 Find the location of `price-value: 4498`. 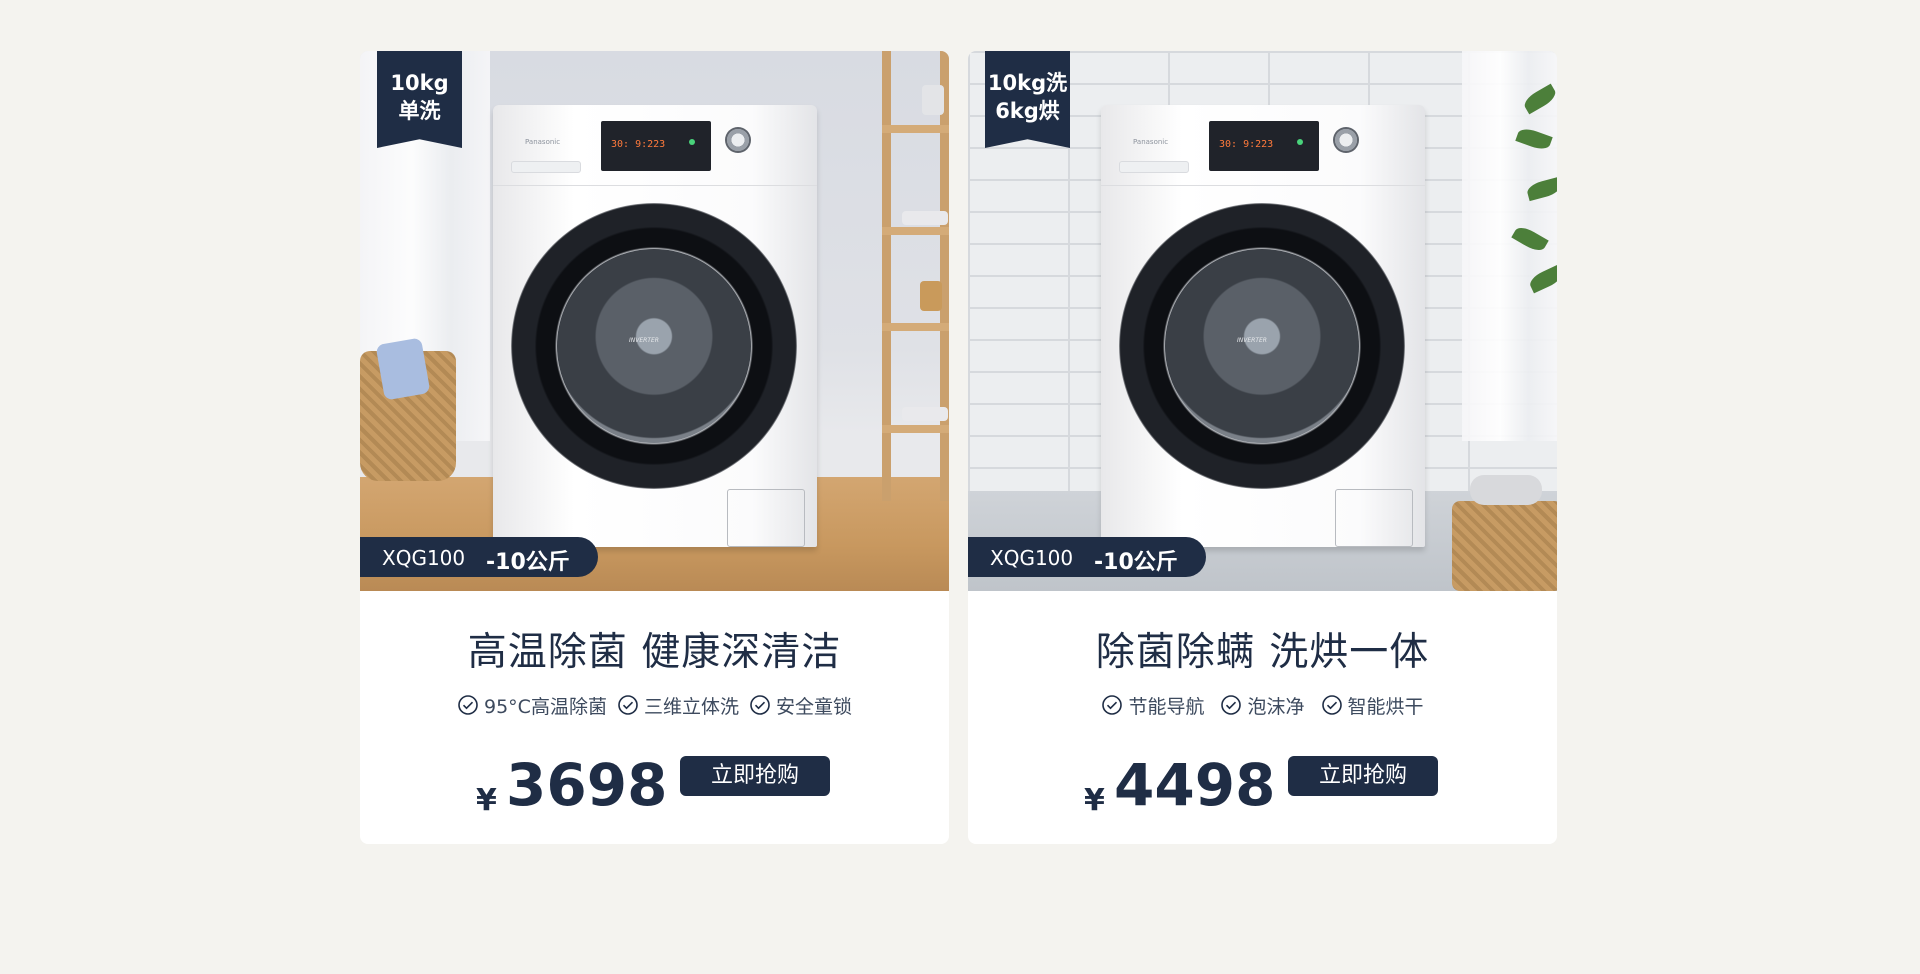

price-value: 4498 is located at coordinates (1195, 785).